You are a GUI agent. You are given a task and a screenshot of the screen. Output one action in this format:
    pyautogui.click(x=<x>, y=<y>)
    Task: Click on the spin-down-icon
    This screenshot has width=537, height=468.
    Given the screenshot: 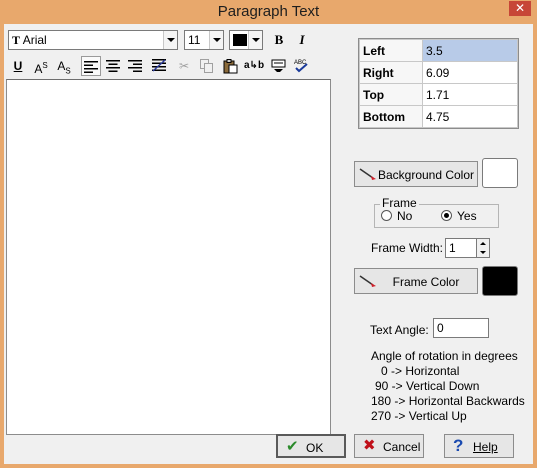 What is the action you would take?
    pyautogui.click(x=483, y=252)
    